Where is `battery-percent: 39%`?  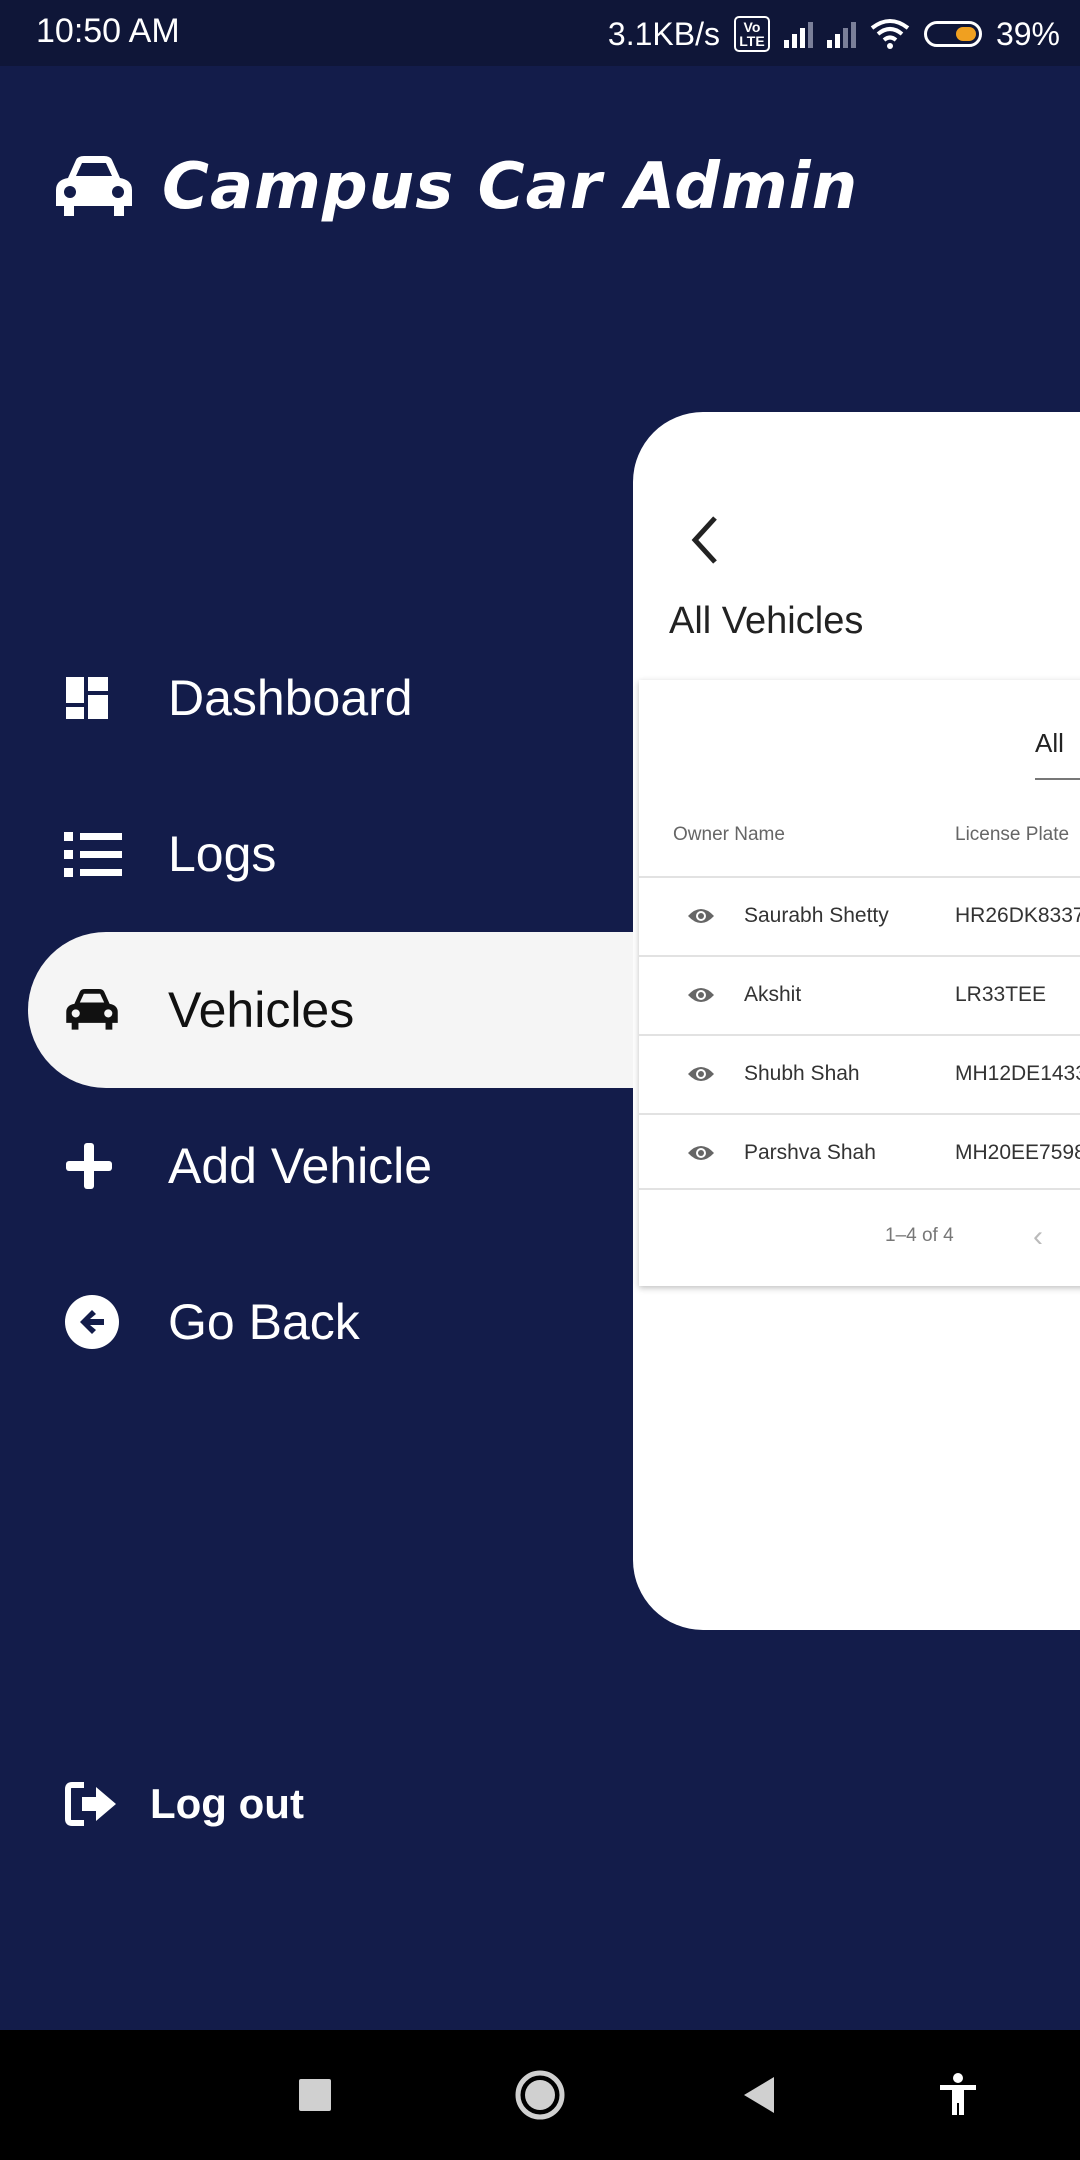 battery-percent: 39% is located at coordinates (1027, 33).